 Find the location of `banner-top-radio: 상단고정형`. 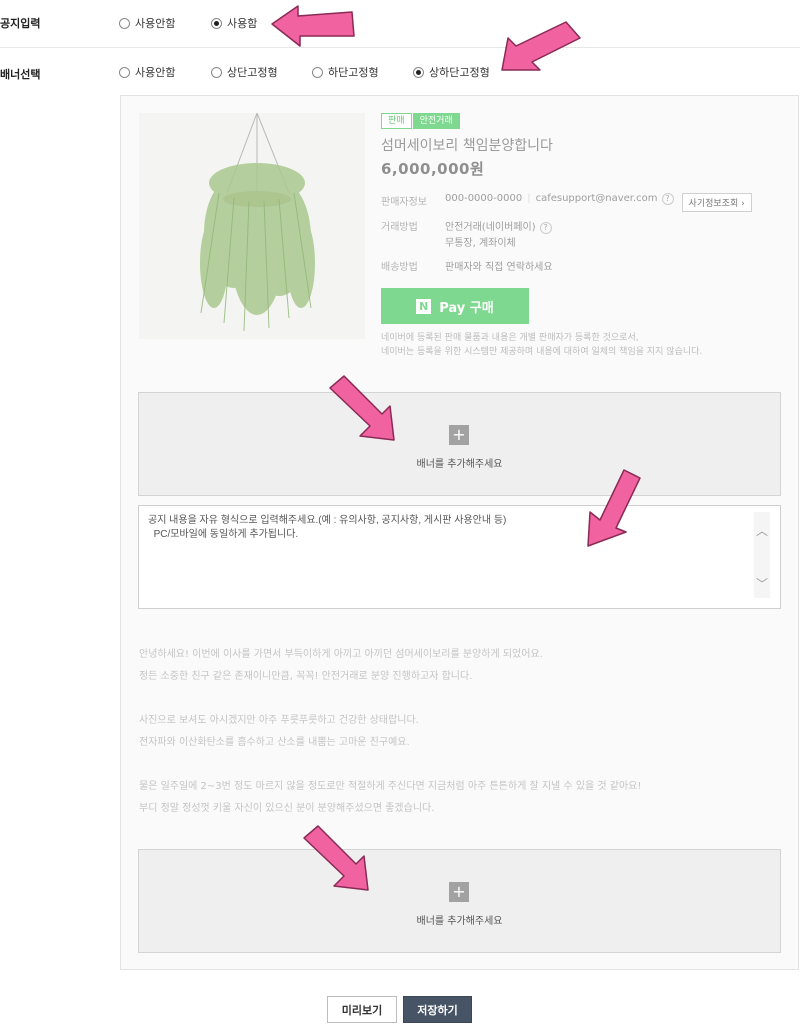

banner-top-radio: 상단고정형 is located at coordinates (261, 72).